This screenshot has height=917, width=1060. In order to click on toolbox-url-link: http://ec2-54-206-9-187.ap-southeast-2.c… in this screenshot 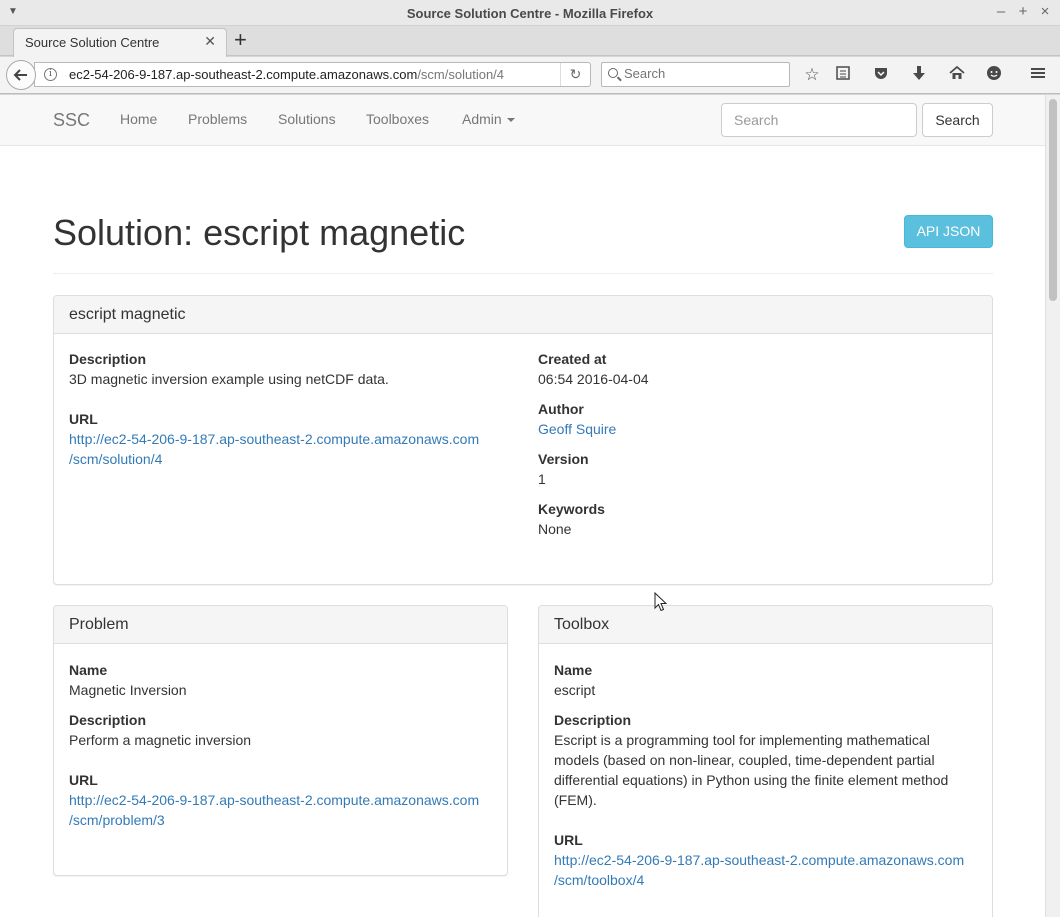, I will do `click(759, 870)`.